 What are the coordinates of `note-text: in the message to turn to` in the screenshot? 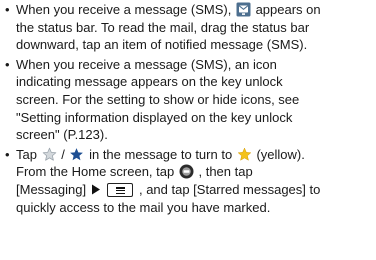 It's located at (161, 154).